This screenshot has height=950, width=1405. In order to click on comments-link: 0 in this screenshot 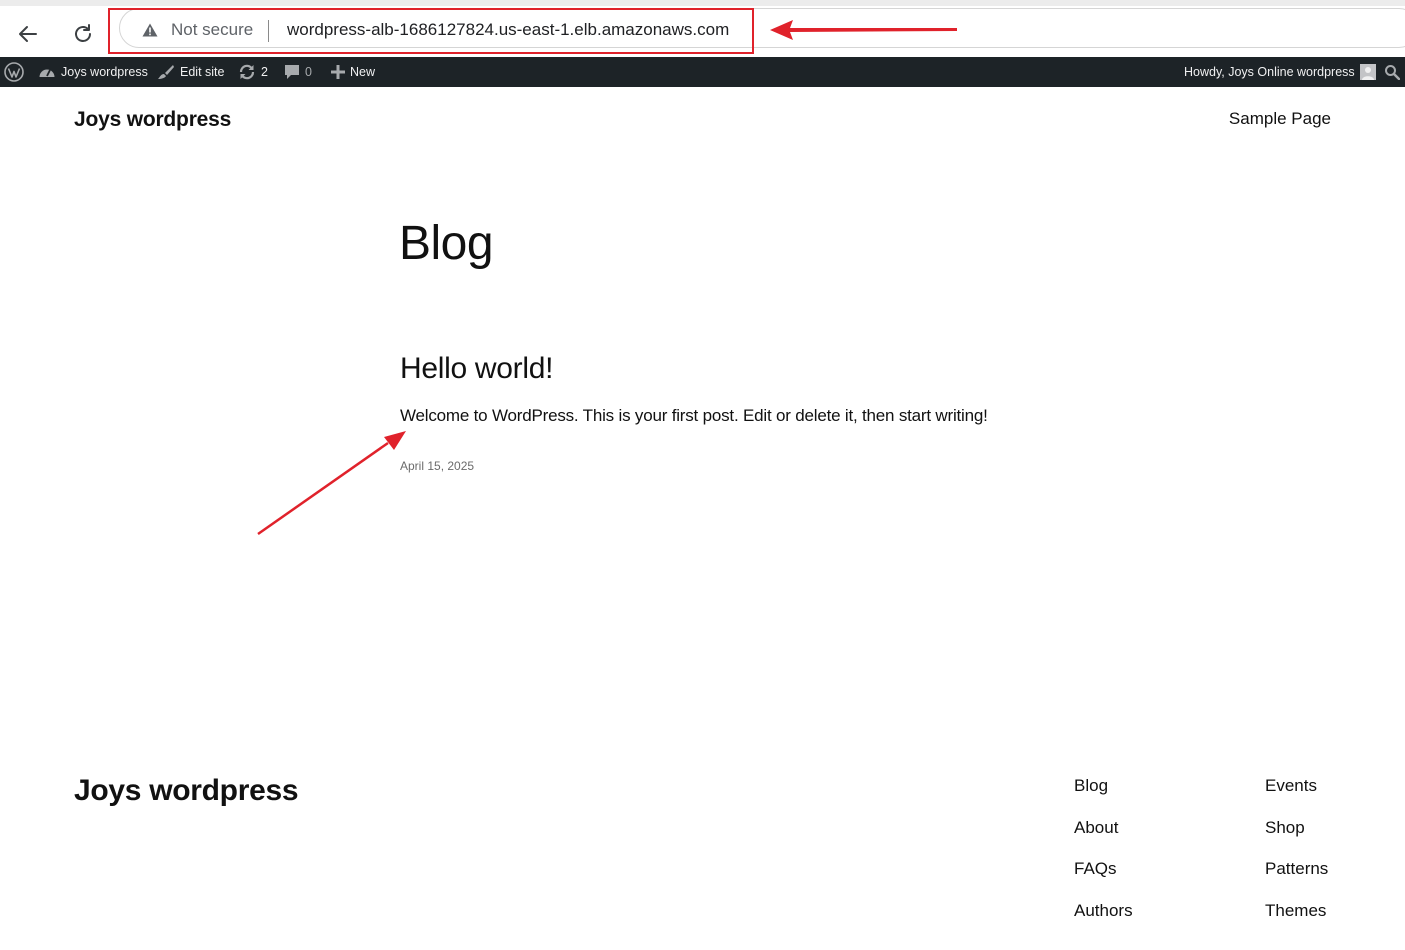, I will do `click(298, 72)`.